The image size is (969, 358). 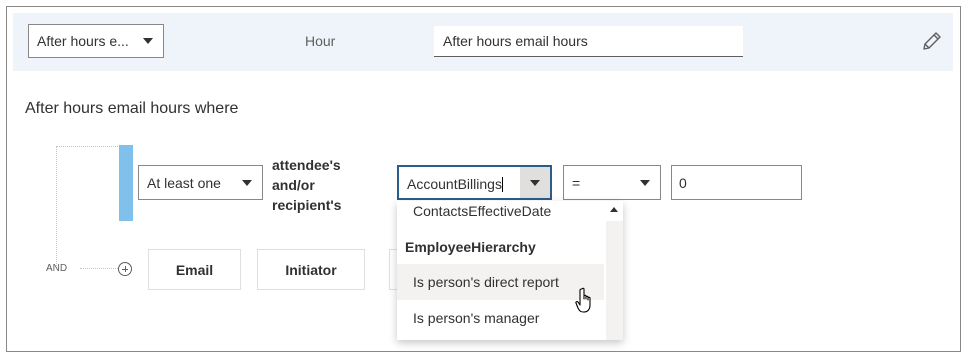 What do you see at coordinates (502, 184) in the screenshot?
I see `text-cursor` at bounding box center [502, 184].